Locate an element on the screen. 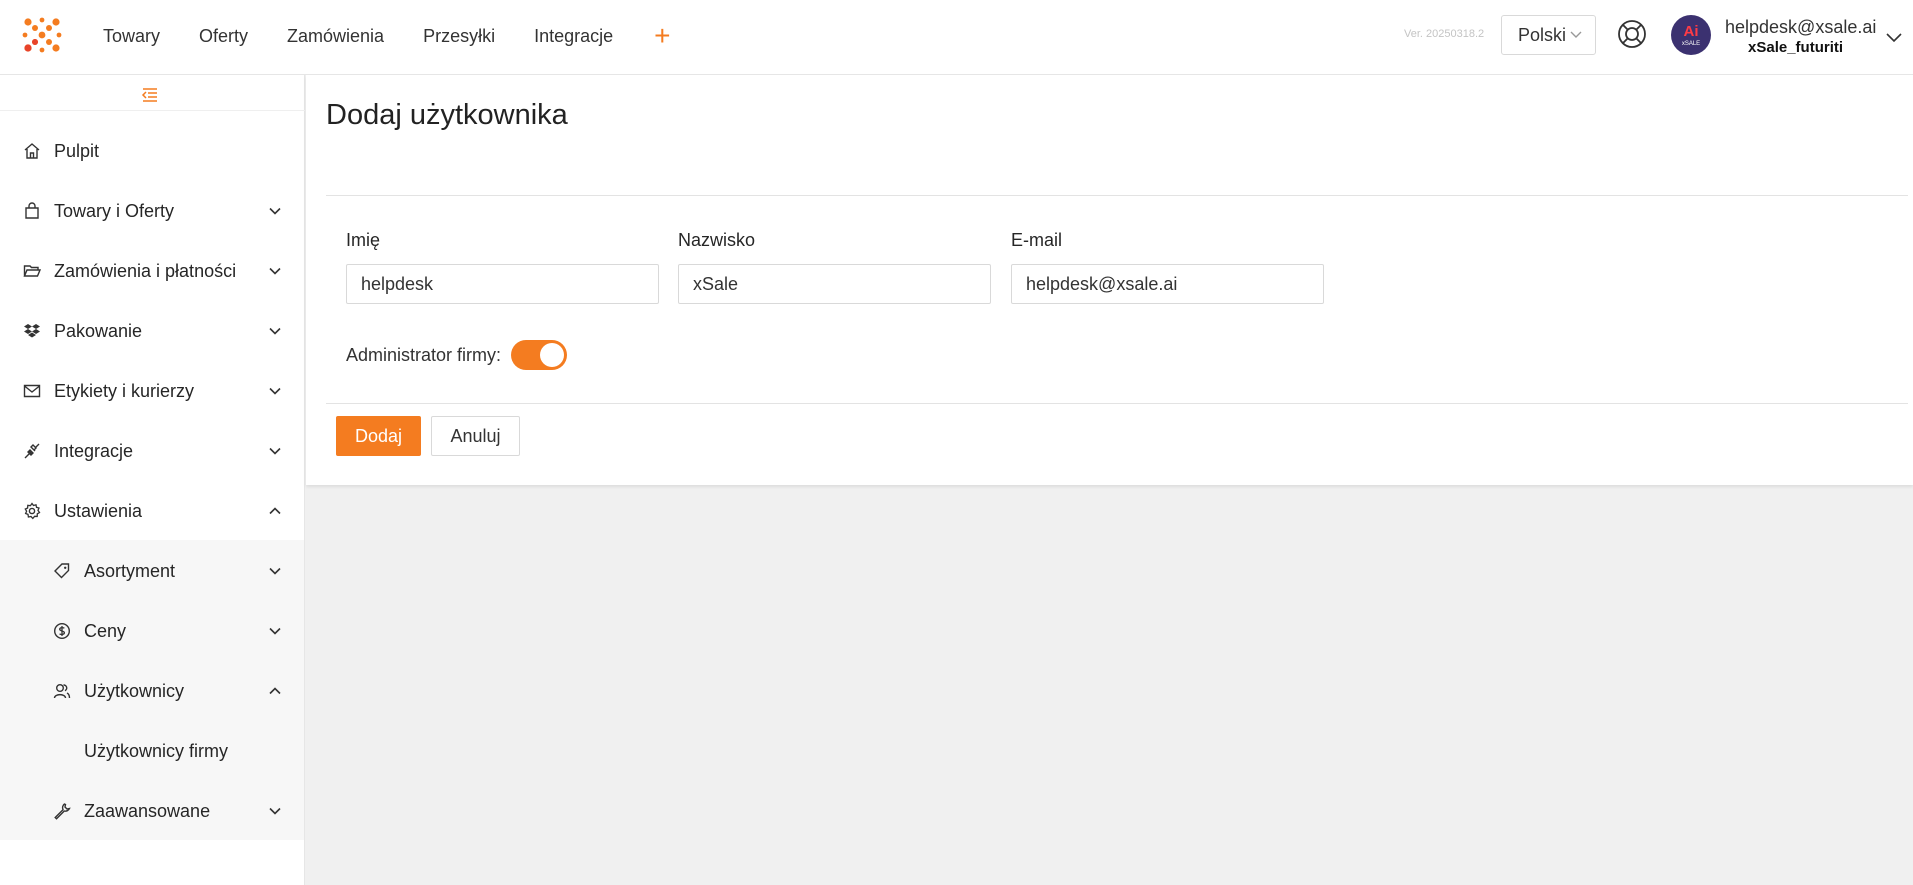 The height and width of the screenshot is (885, 1913). admin-toggle-label: Administrator firmy: is located at coordinates (424, 355).